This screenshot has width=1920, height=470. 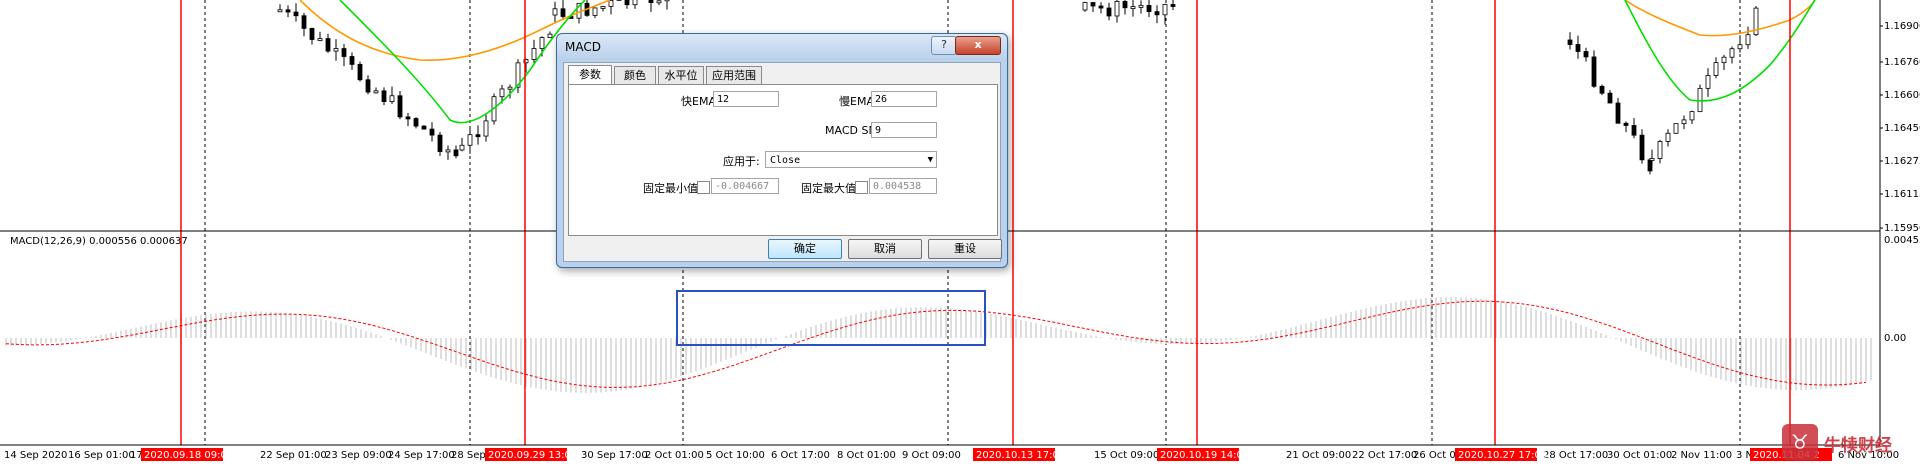 I want to click on fixed-max-input: 0.004538, so click(x=903, y=186).